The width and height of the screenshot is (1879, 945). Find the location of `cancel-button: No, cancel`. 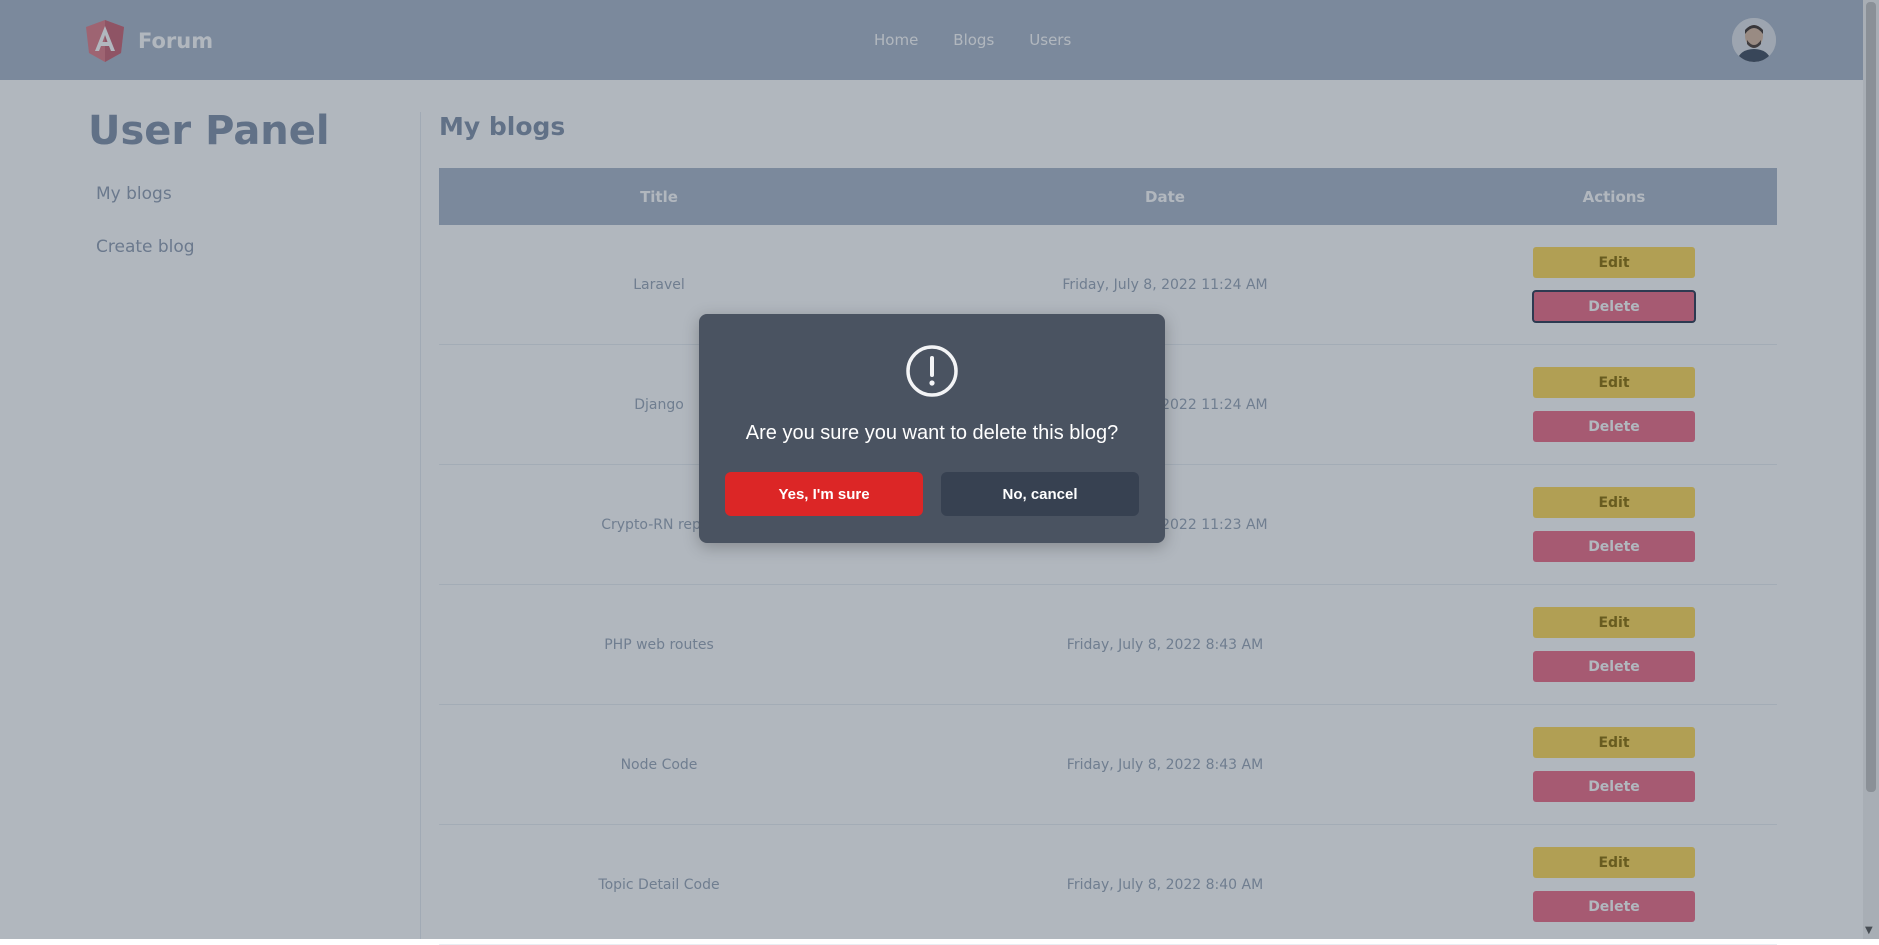

cancel-button: No, cancel is located at coordinates (1040, 494).